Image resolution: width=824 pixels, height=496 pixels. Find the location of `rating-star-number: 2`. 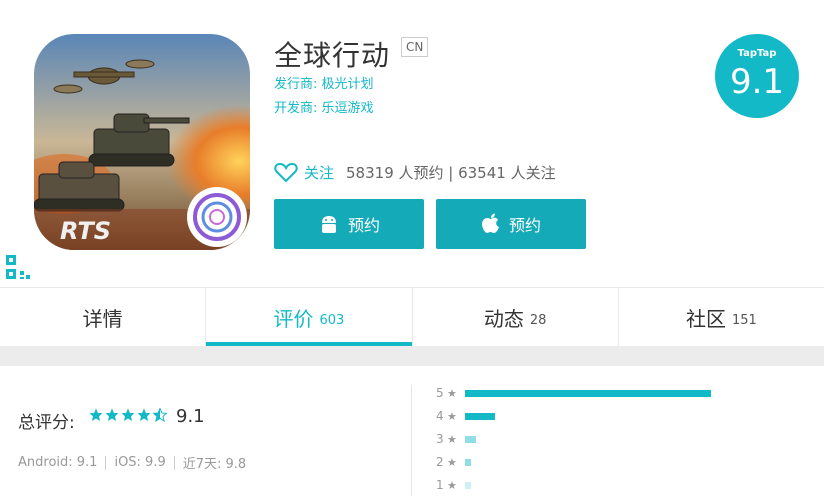

rating-star-number: 2 is located at coordinates (440, 462).